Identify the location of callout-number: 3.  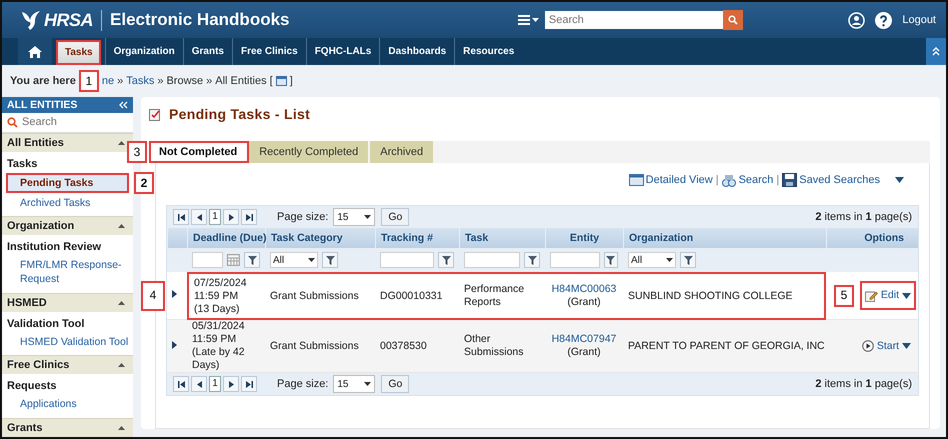
(137, 152).